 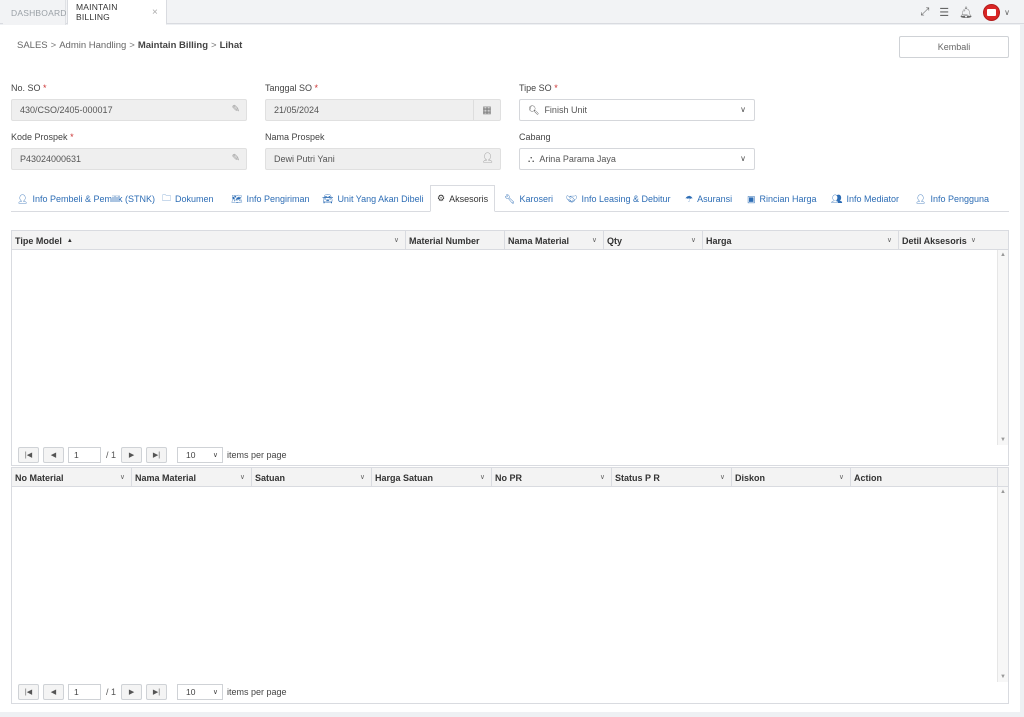 I want to click on tanggal-so-field: 21/05/2024 ▦, so click(x=383, y=110).